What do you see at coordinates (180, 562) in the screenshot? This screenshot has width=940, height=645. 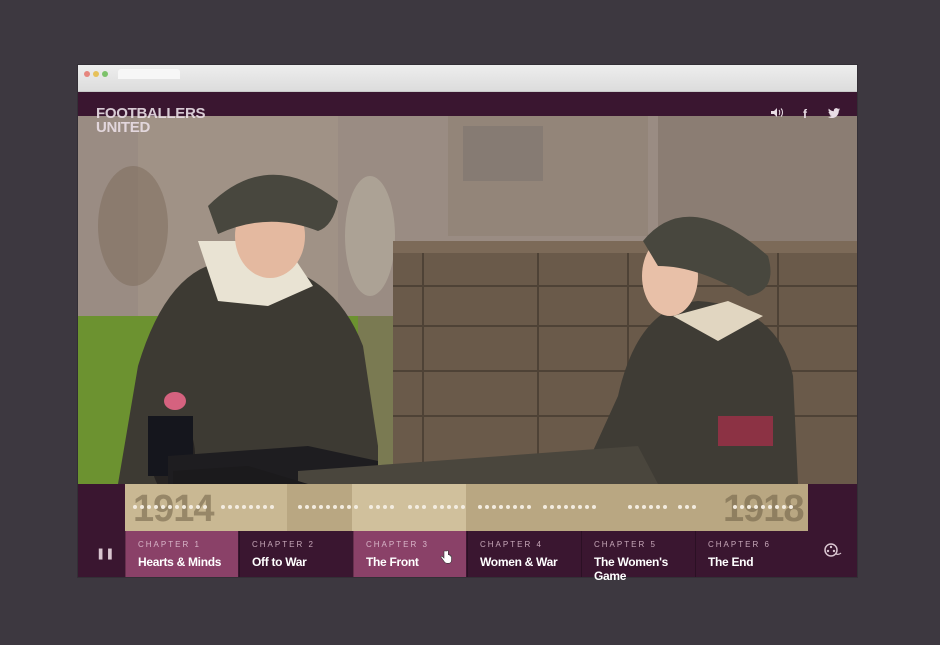 I see `chapter-title: Hearts & Minds` at bounding box center [180, 562].